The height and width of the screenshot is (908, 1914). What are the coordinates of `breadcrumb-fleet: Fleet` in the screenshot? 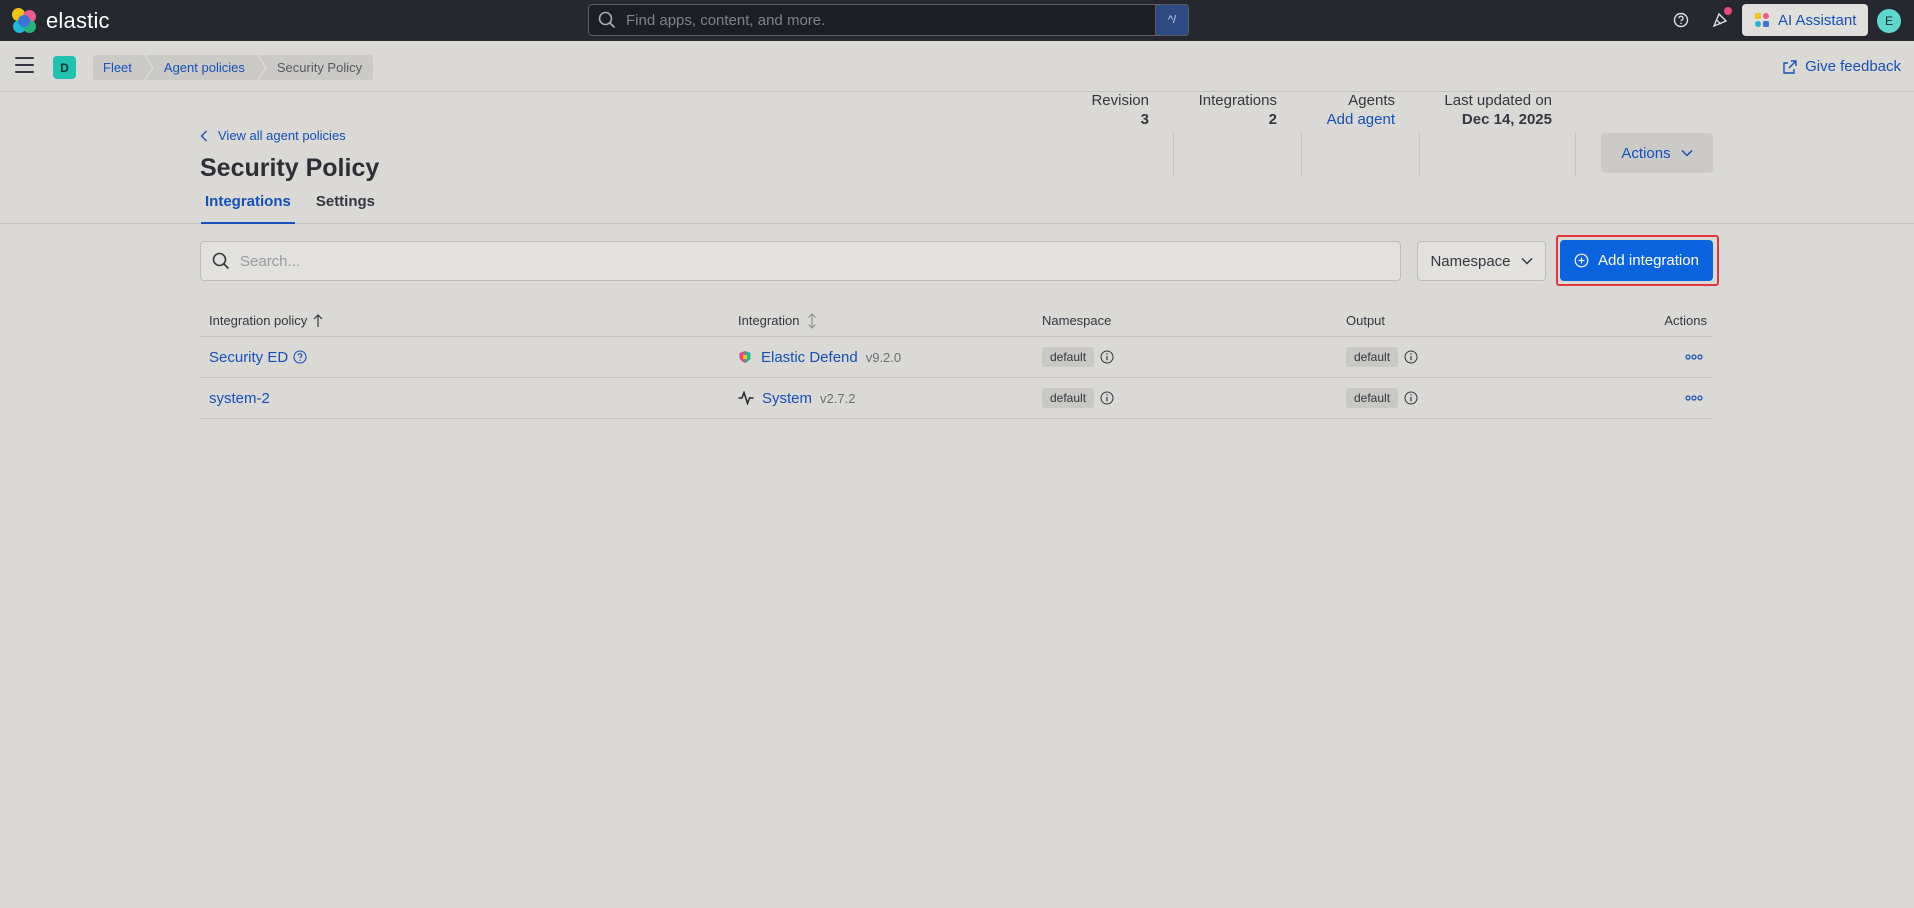 It's located at (122, 67).